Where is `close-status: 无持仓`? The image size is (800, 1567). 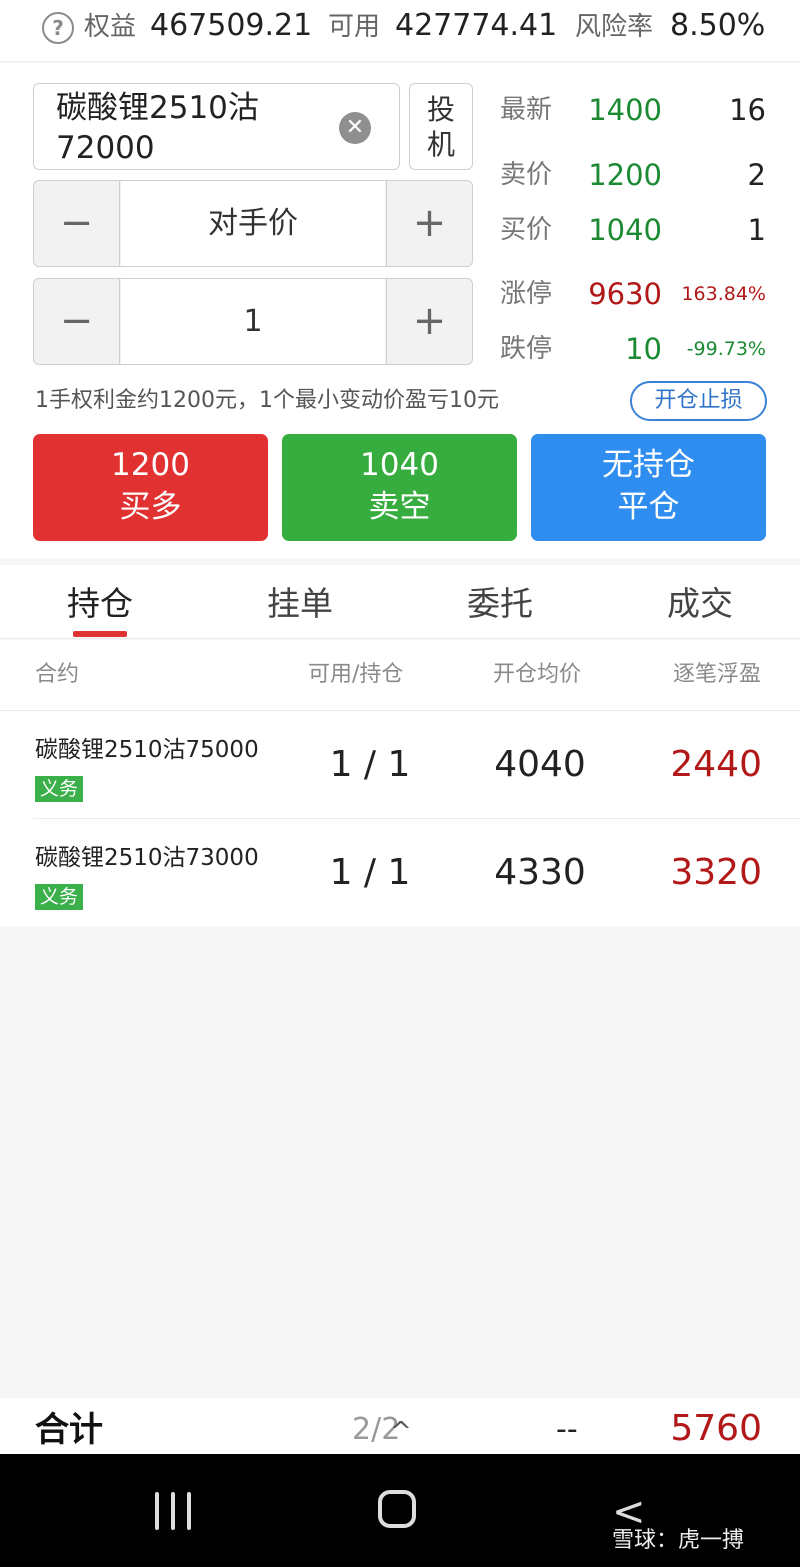
close-status: 无持仓 is located at coordinates (648, 465).